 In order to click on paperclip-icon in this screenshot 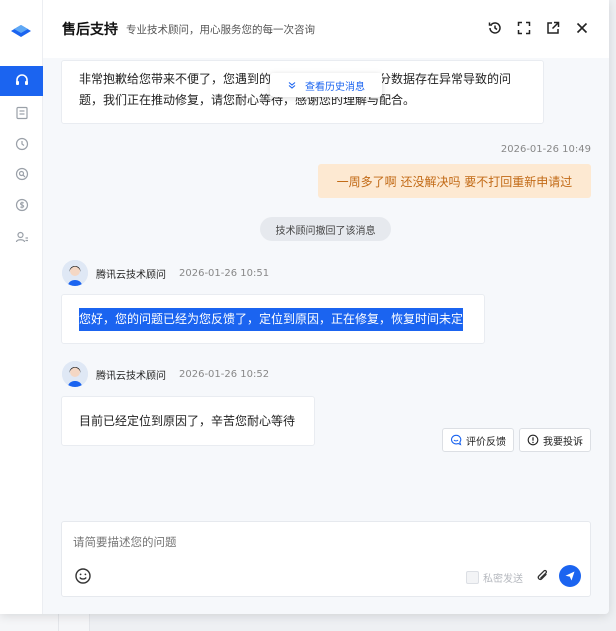, I will do `click(542, 575)`.